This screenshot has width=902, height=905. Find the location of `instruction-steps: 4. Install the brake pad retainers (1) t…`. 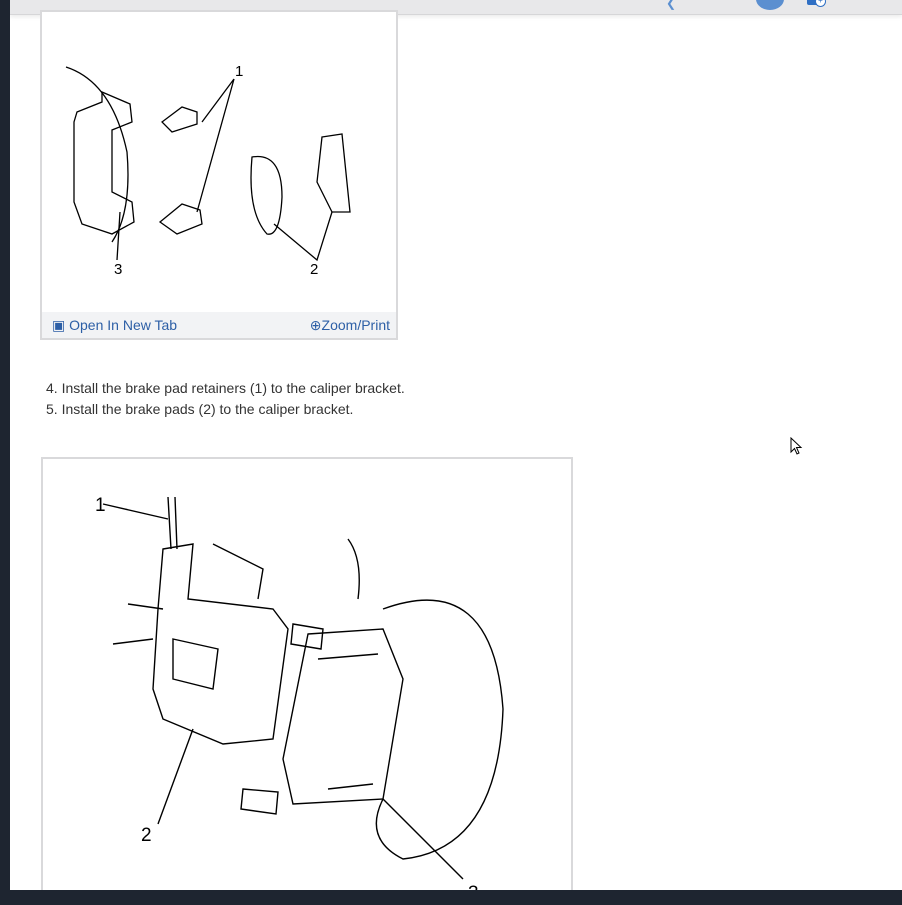

instruction-steps: 4. Install the brake pad retainers (1) t… is located at coordinates (225, 399).